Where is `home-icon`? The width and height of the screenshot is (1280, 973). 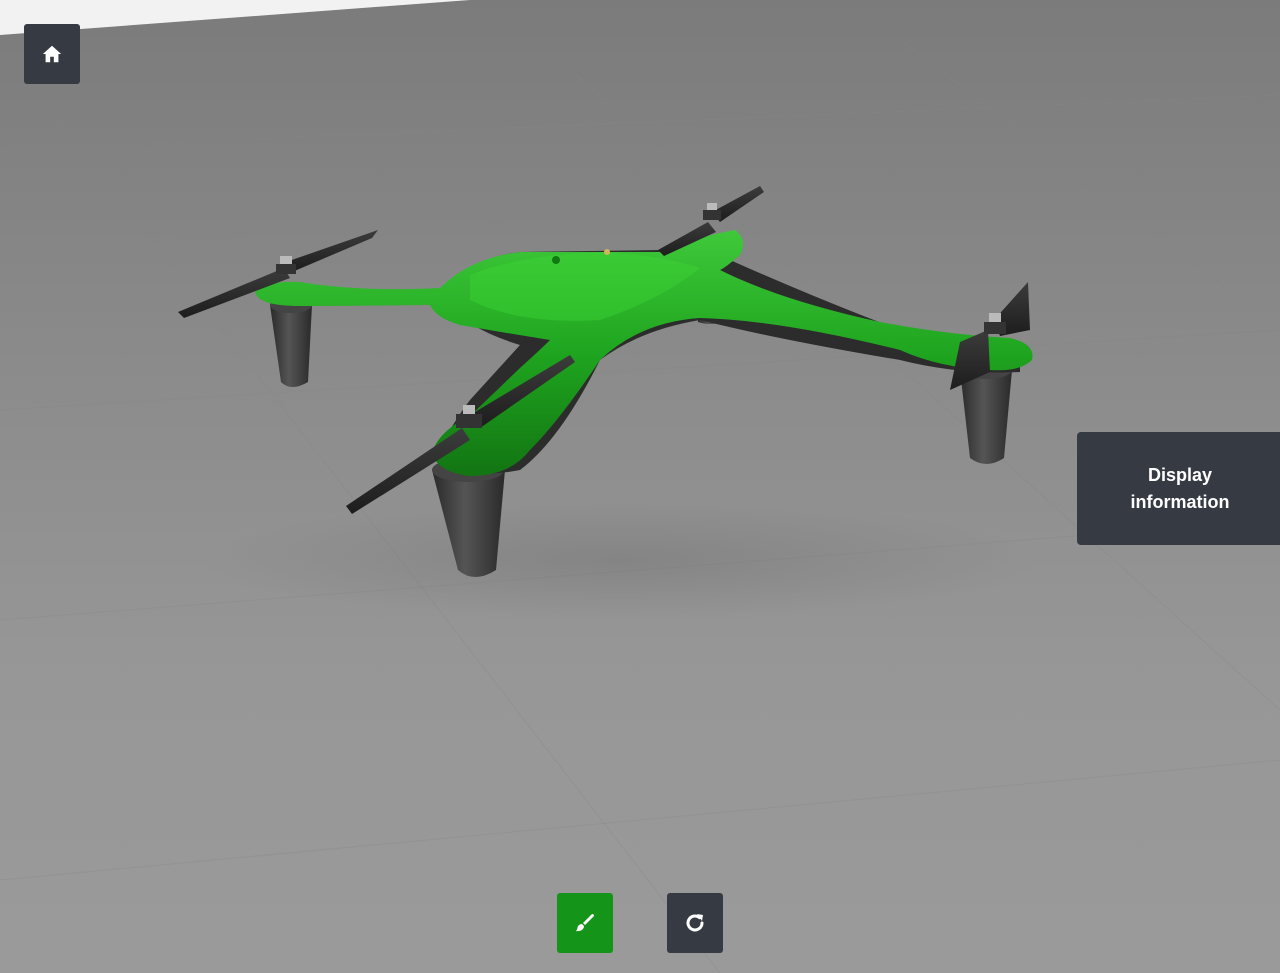
home-icon is located at coordinates (52, 54).